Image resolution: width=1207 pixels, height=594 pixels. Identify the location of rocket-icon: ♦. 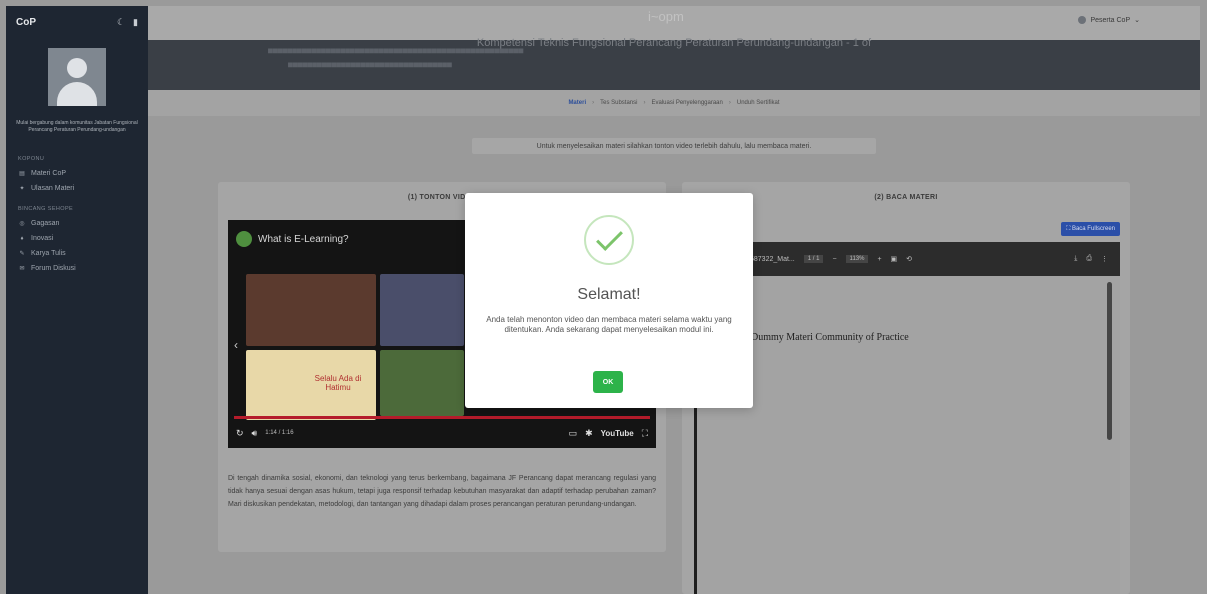
(22, 238).